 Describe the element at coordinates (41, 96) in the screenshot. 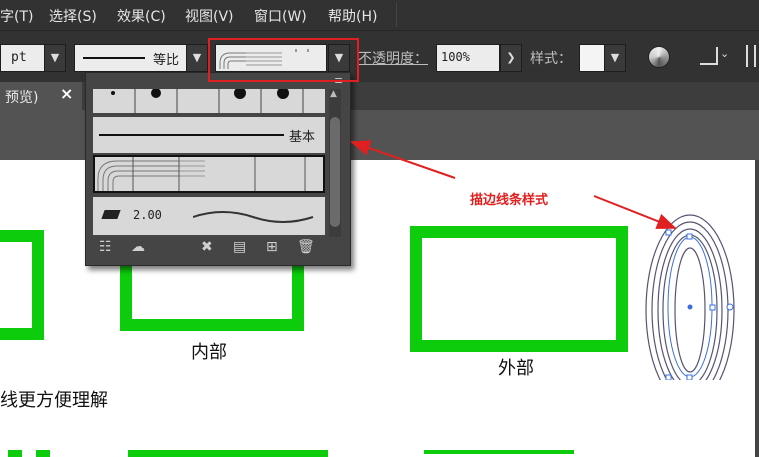

I see `document-tab: 预览) ×` at that location.